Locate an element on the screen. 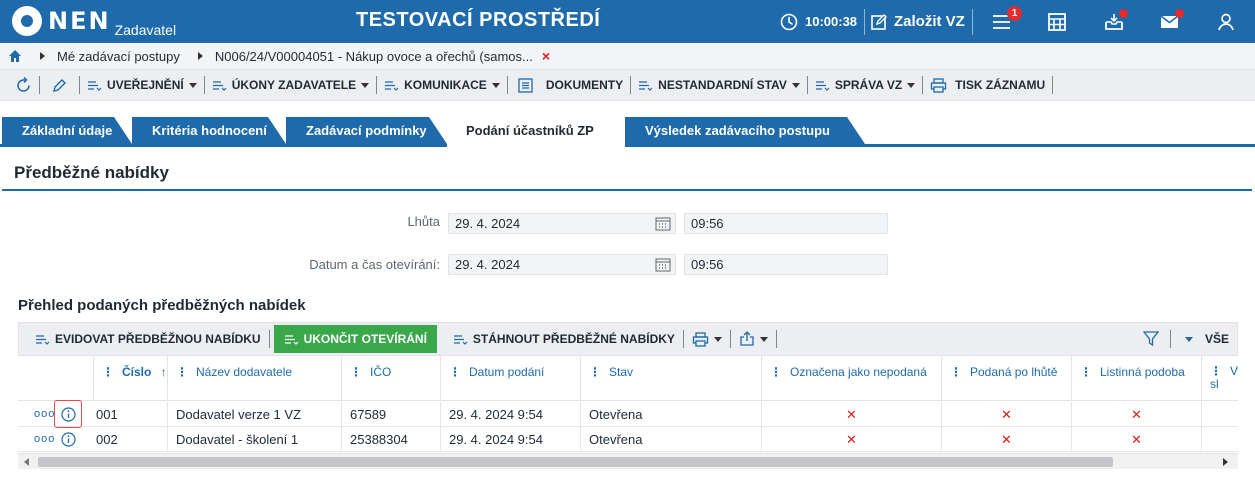 The image size is (1255, 484). lhuta-date-field: 29. 4. 2024 is located at coordinates (562, 223).